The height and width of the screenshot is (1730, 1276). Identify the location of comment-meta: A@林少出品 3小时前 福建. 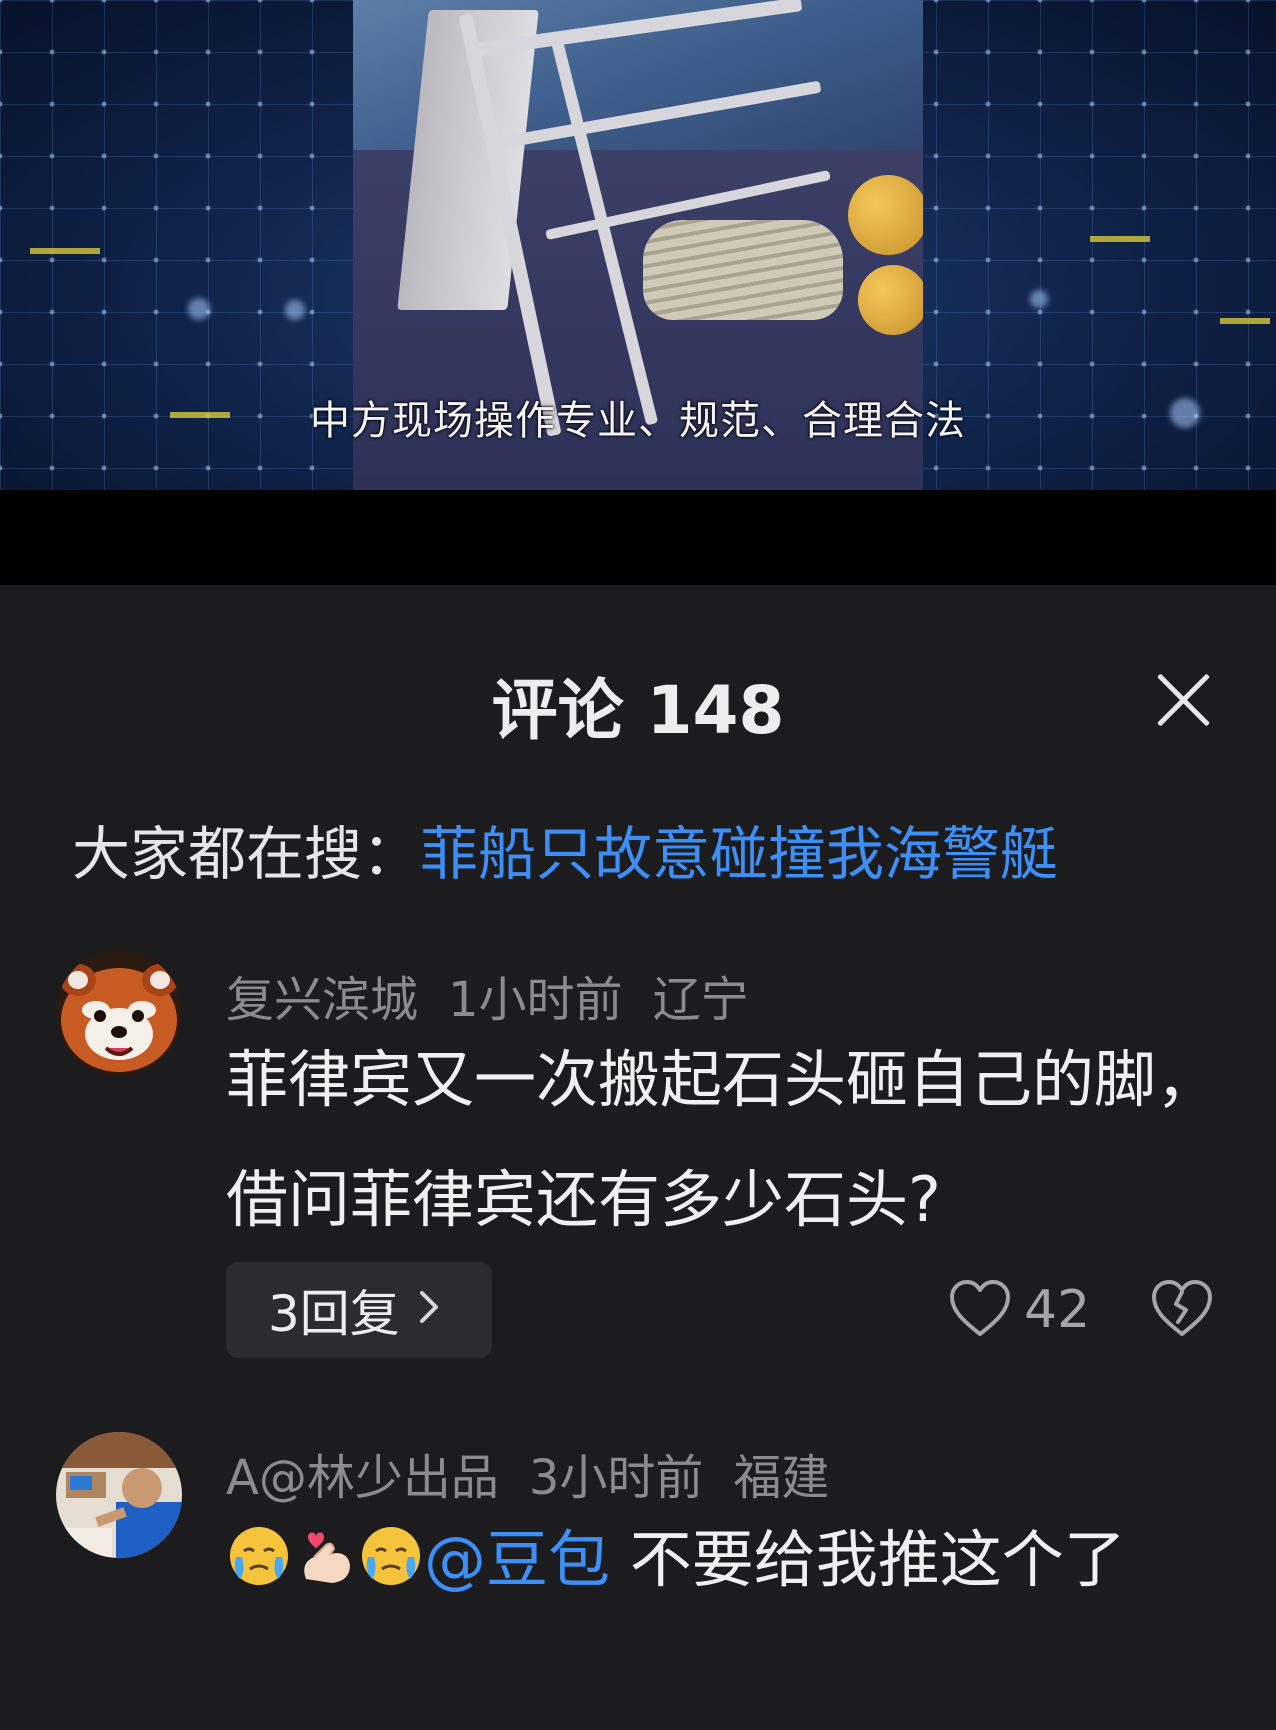
(527, 1473).